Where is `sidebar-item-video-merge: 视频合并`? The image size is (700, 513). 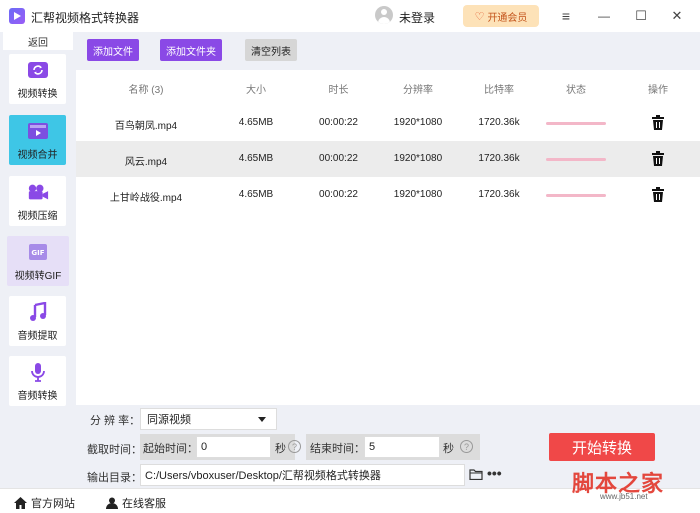
sidebar-item-video-merge: 视频合并 is located at coordinates (37, 140).